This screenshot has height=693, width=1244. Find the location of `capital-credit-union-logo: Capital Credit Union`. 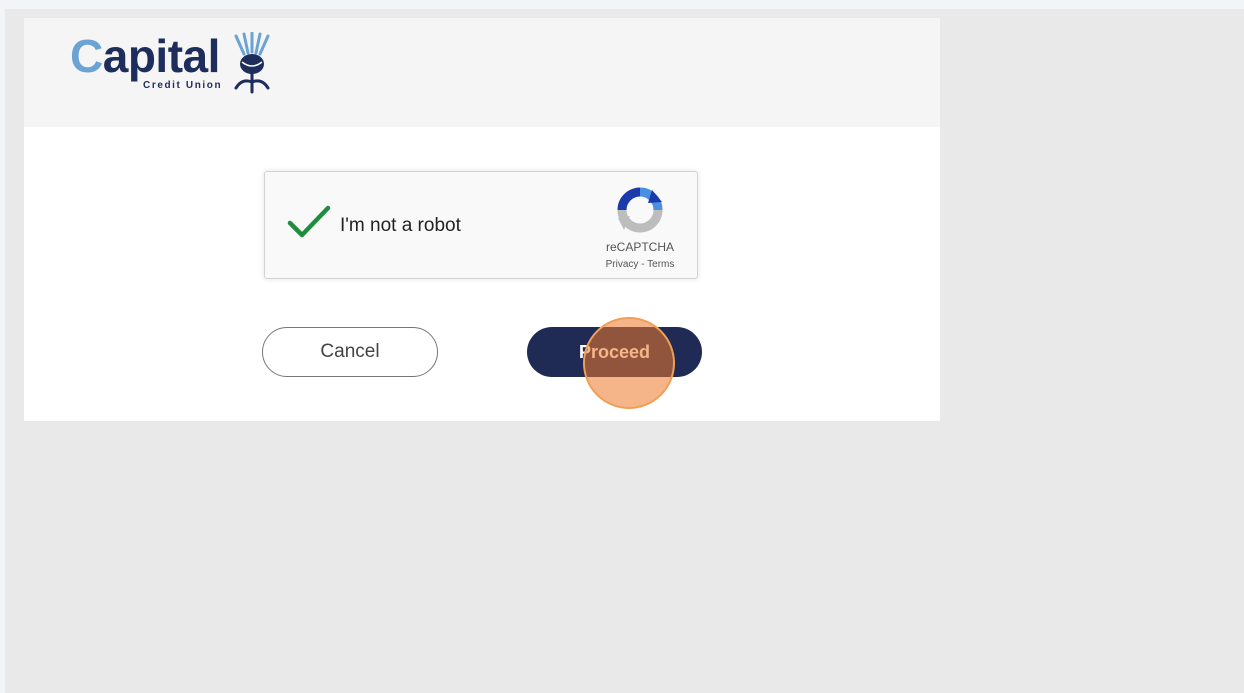

capital-credit-union-logo: Capital Credit Union is located at coordinates (175, 69).